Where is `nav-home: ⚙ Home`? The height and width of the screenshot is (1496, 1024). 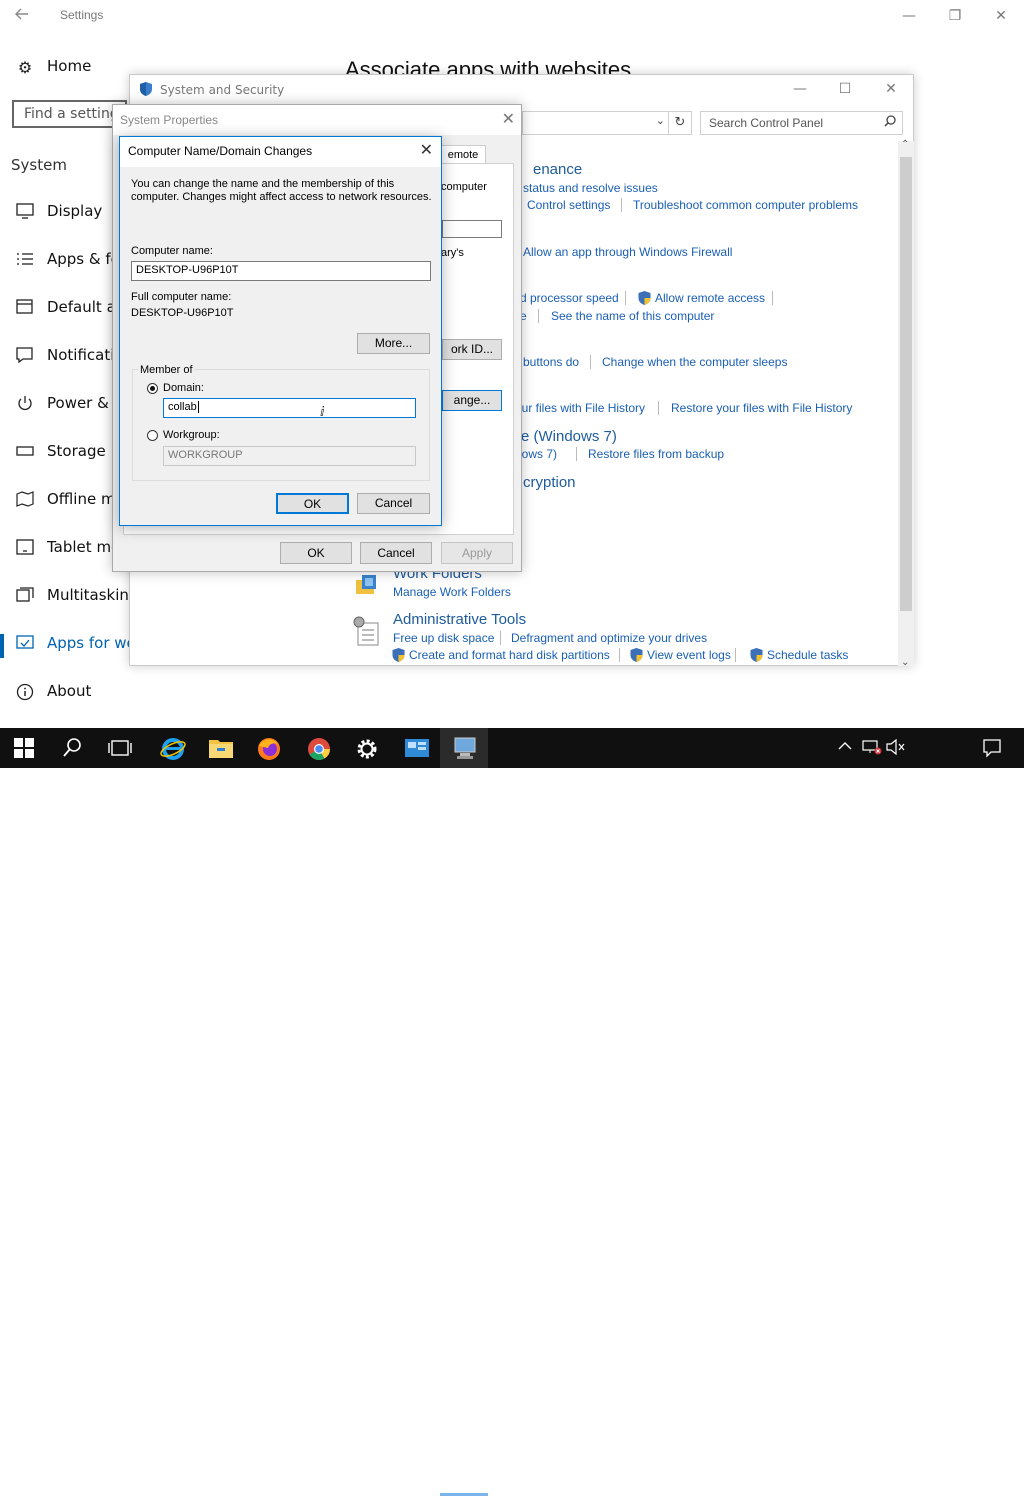
nav-home: ⚙ Home is located at coordinates (64, 68).